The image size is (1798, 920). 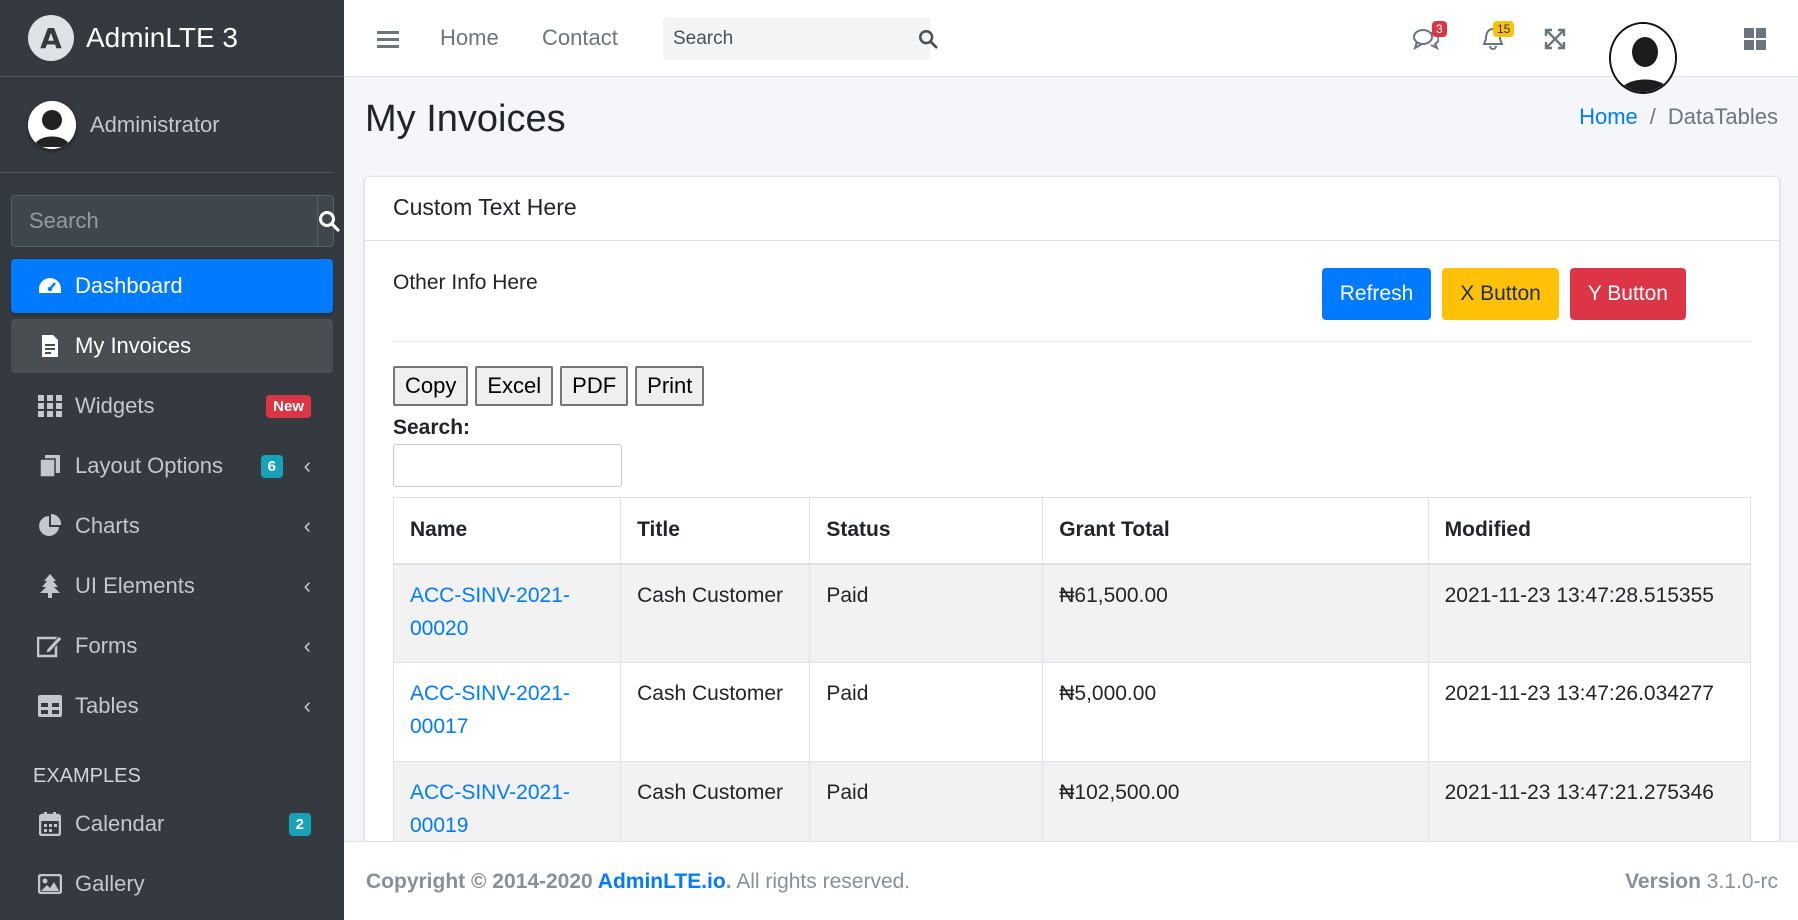 What do you see at coordinates (299, 824) in the screenshot?
I see `count-badge: 2` at bounding box center [299, 824].